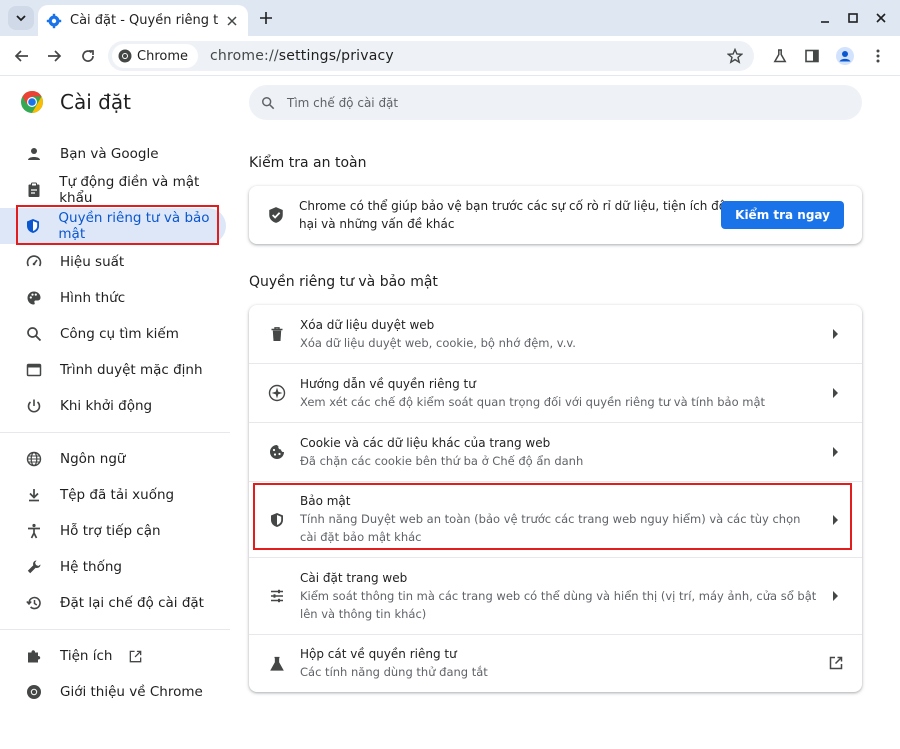 The height and width of the screenshot is (749, 900). Describe the element at coordinates (34, 406) in the screenshot. I see `power-icon` at that location.